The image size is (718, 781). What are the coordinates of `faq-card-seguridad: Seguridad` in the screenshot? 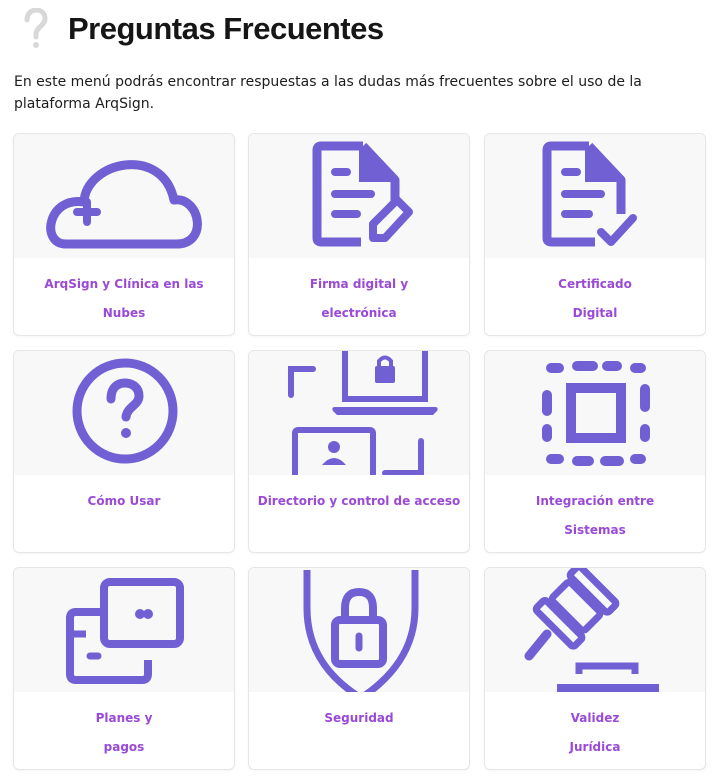 It's located at (359, 668).